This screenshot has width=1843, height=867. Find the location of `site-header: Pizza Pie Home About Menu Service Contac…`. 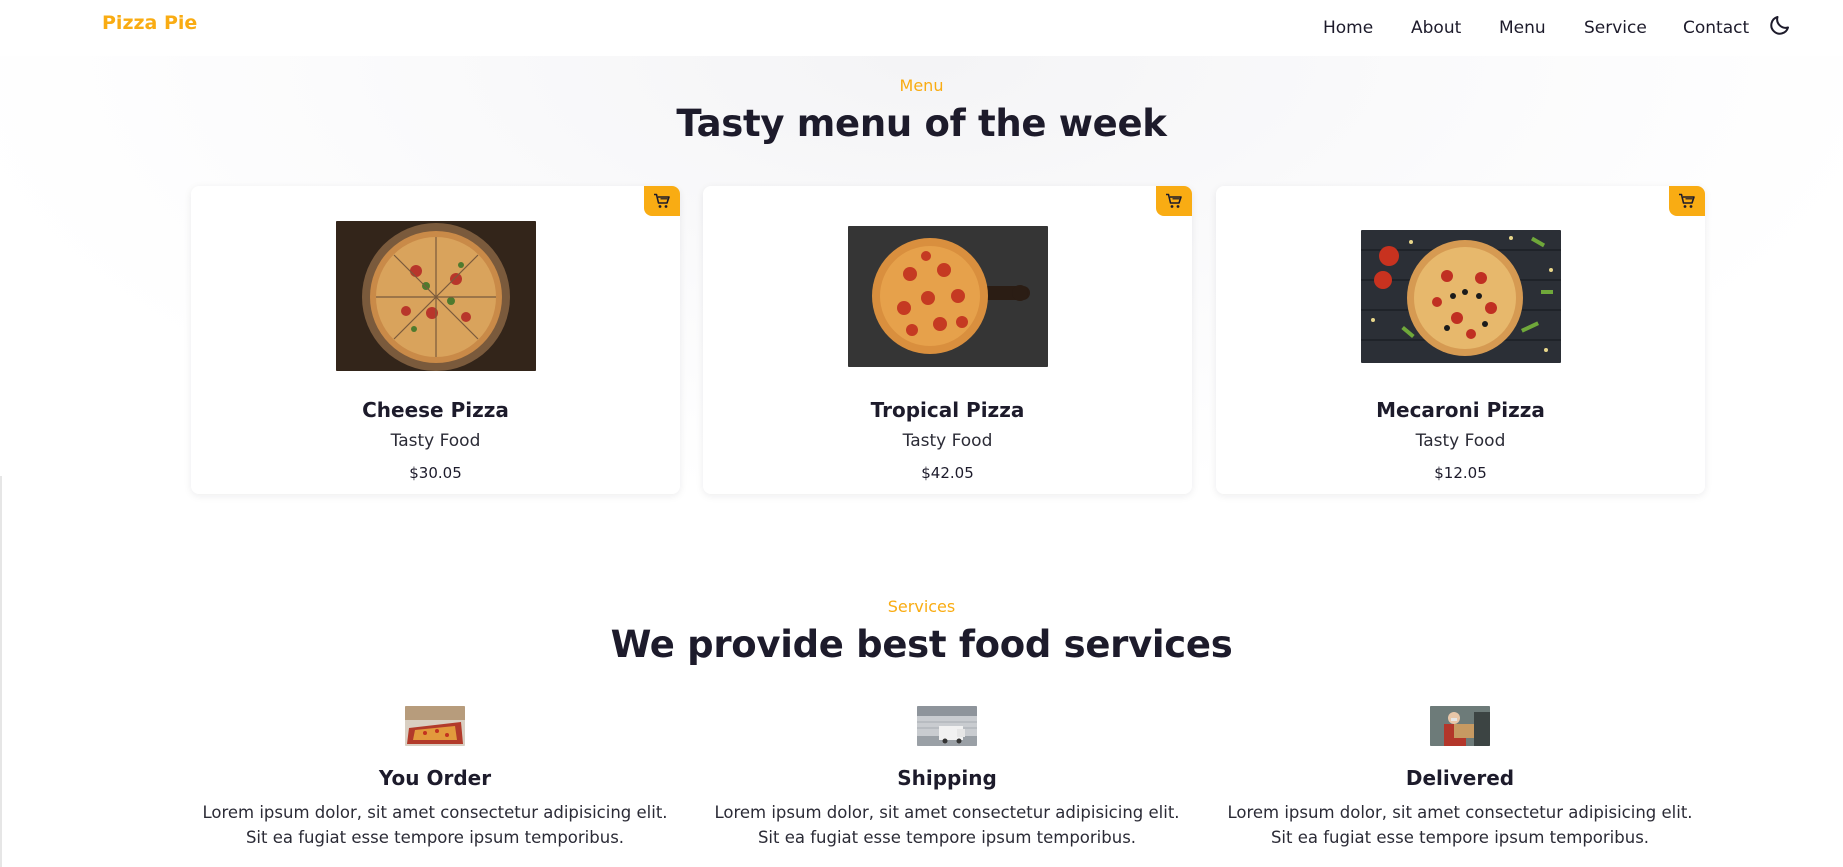

site-header: Pizza Pie Home About Menu Service Contac… is located at coordinates (921, 28).